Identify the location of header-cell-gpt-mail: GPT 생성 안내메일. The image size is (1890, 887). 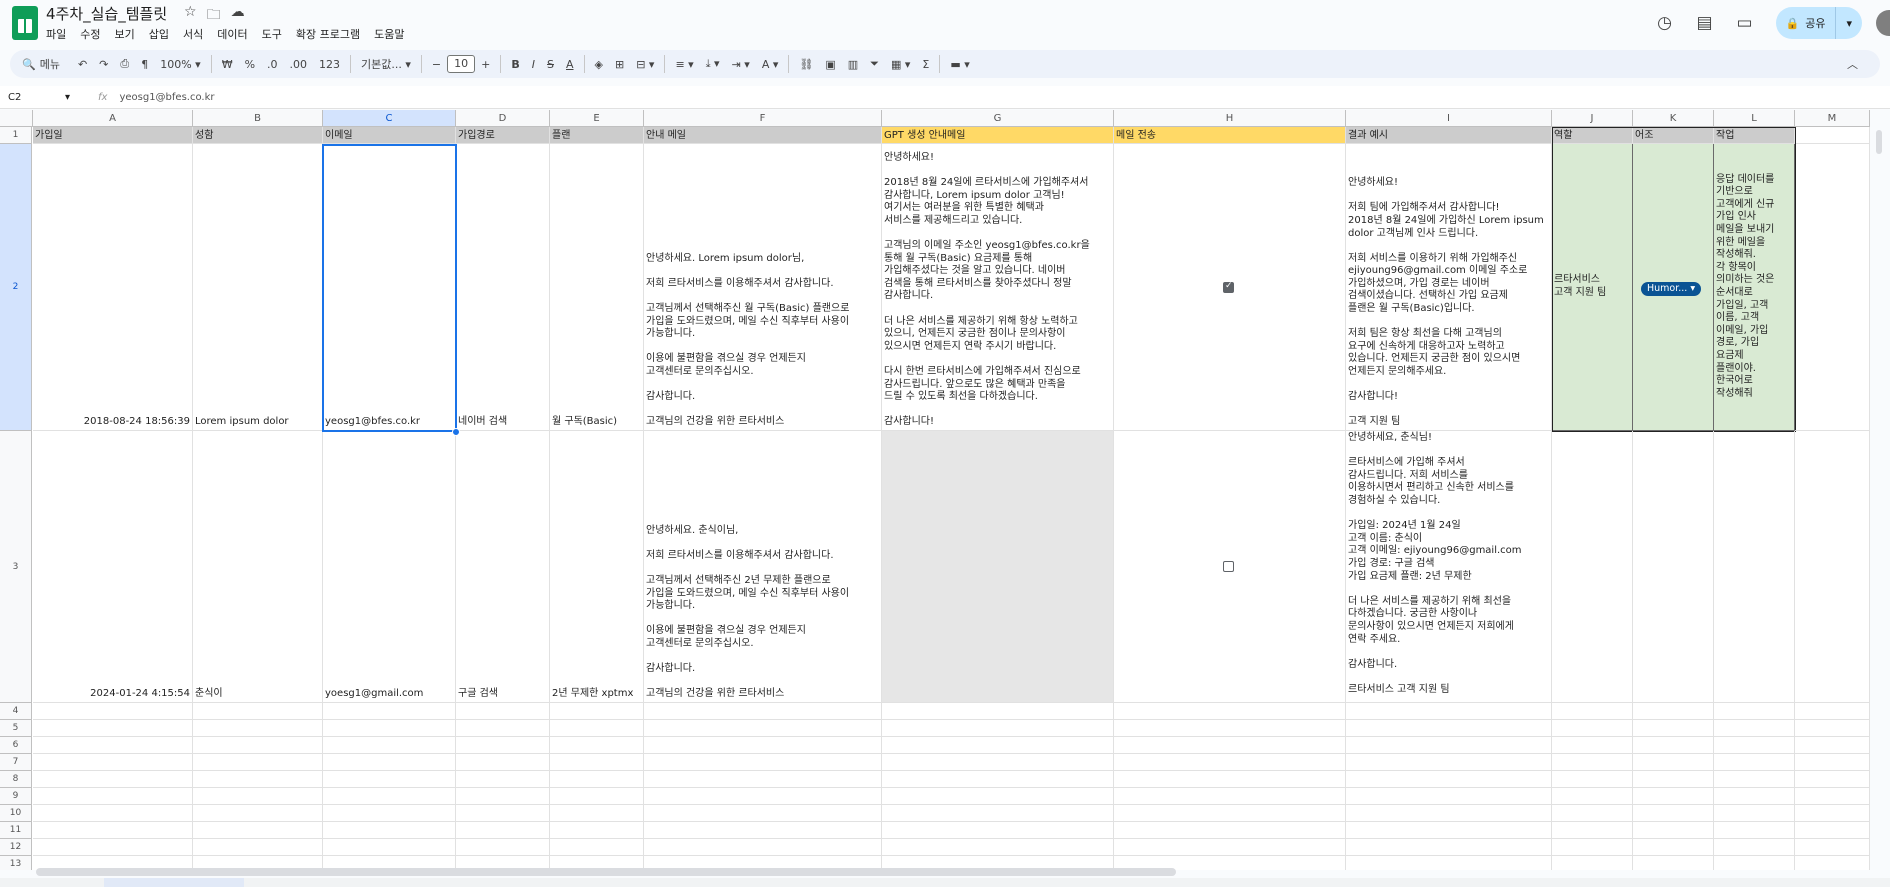
(998, 135).